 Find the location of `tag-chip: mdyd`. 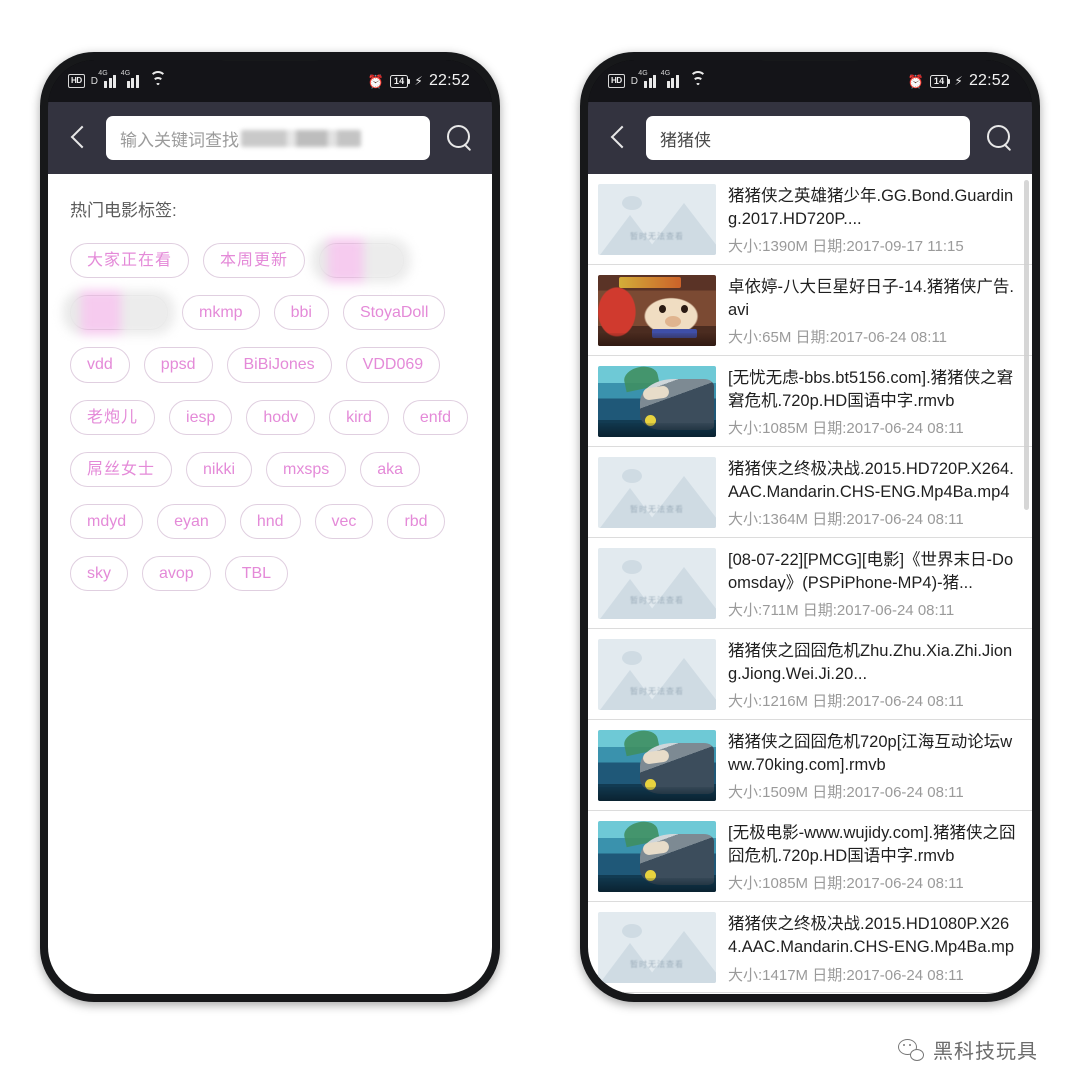

tag-chip: mdyd is located at coordinates (107, 521).